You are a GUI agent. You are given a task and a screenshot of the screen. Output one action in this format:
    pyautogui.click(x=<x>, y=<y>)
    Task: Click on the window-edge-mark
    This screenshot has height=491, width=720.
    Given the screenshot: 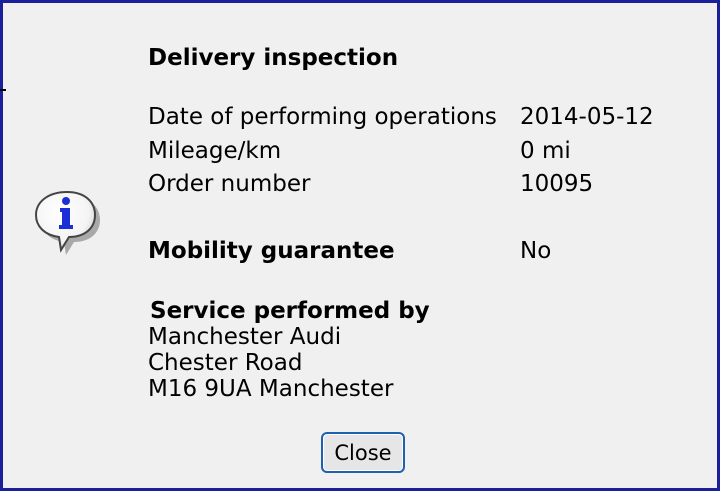 What is the action you would take?
    pyautogui.click(x=3, y=90)
    